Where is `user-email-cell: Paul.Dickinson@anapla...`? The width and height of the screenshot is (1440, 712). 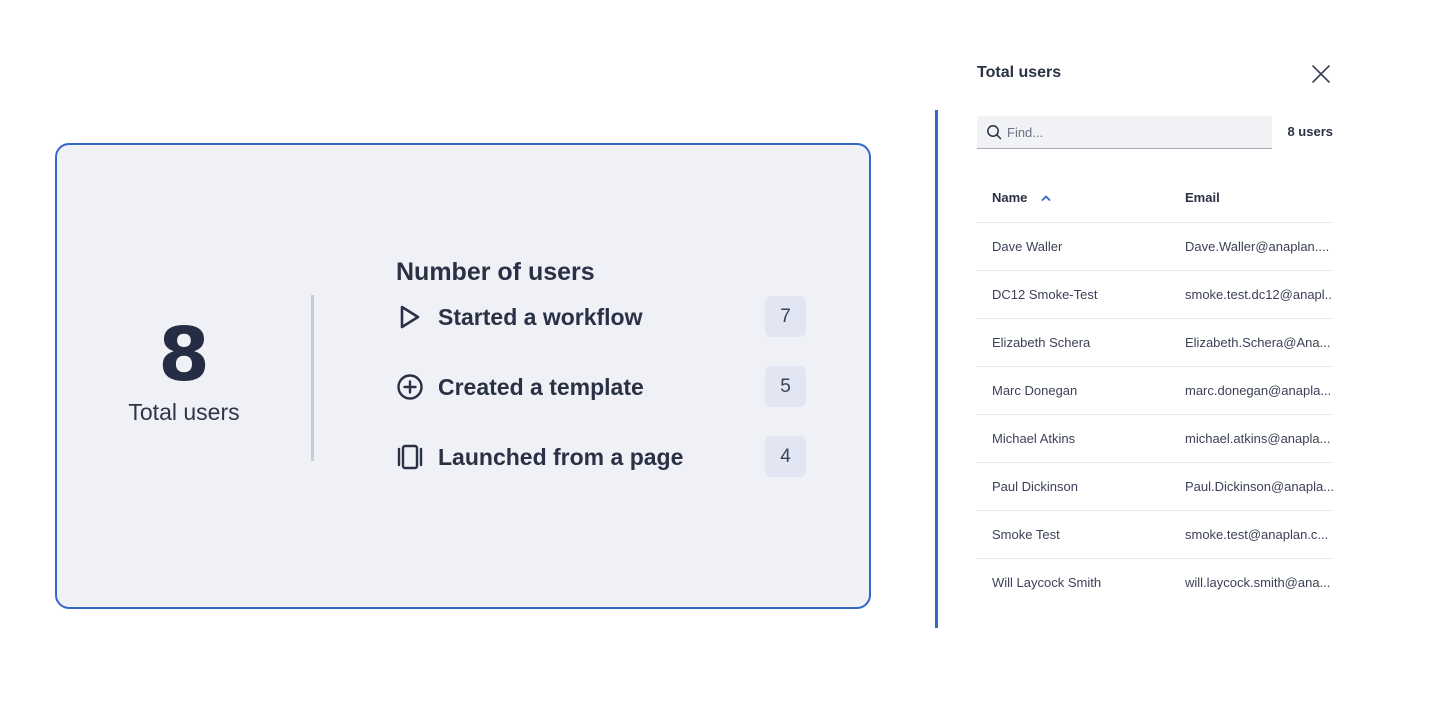 user-email-cell: Paul.Dickinson@anapla... is located at coordinates (1251, 486).